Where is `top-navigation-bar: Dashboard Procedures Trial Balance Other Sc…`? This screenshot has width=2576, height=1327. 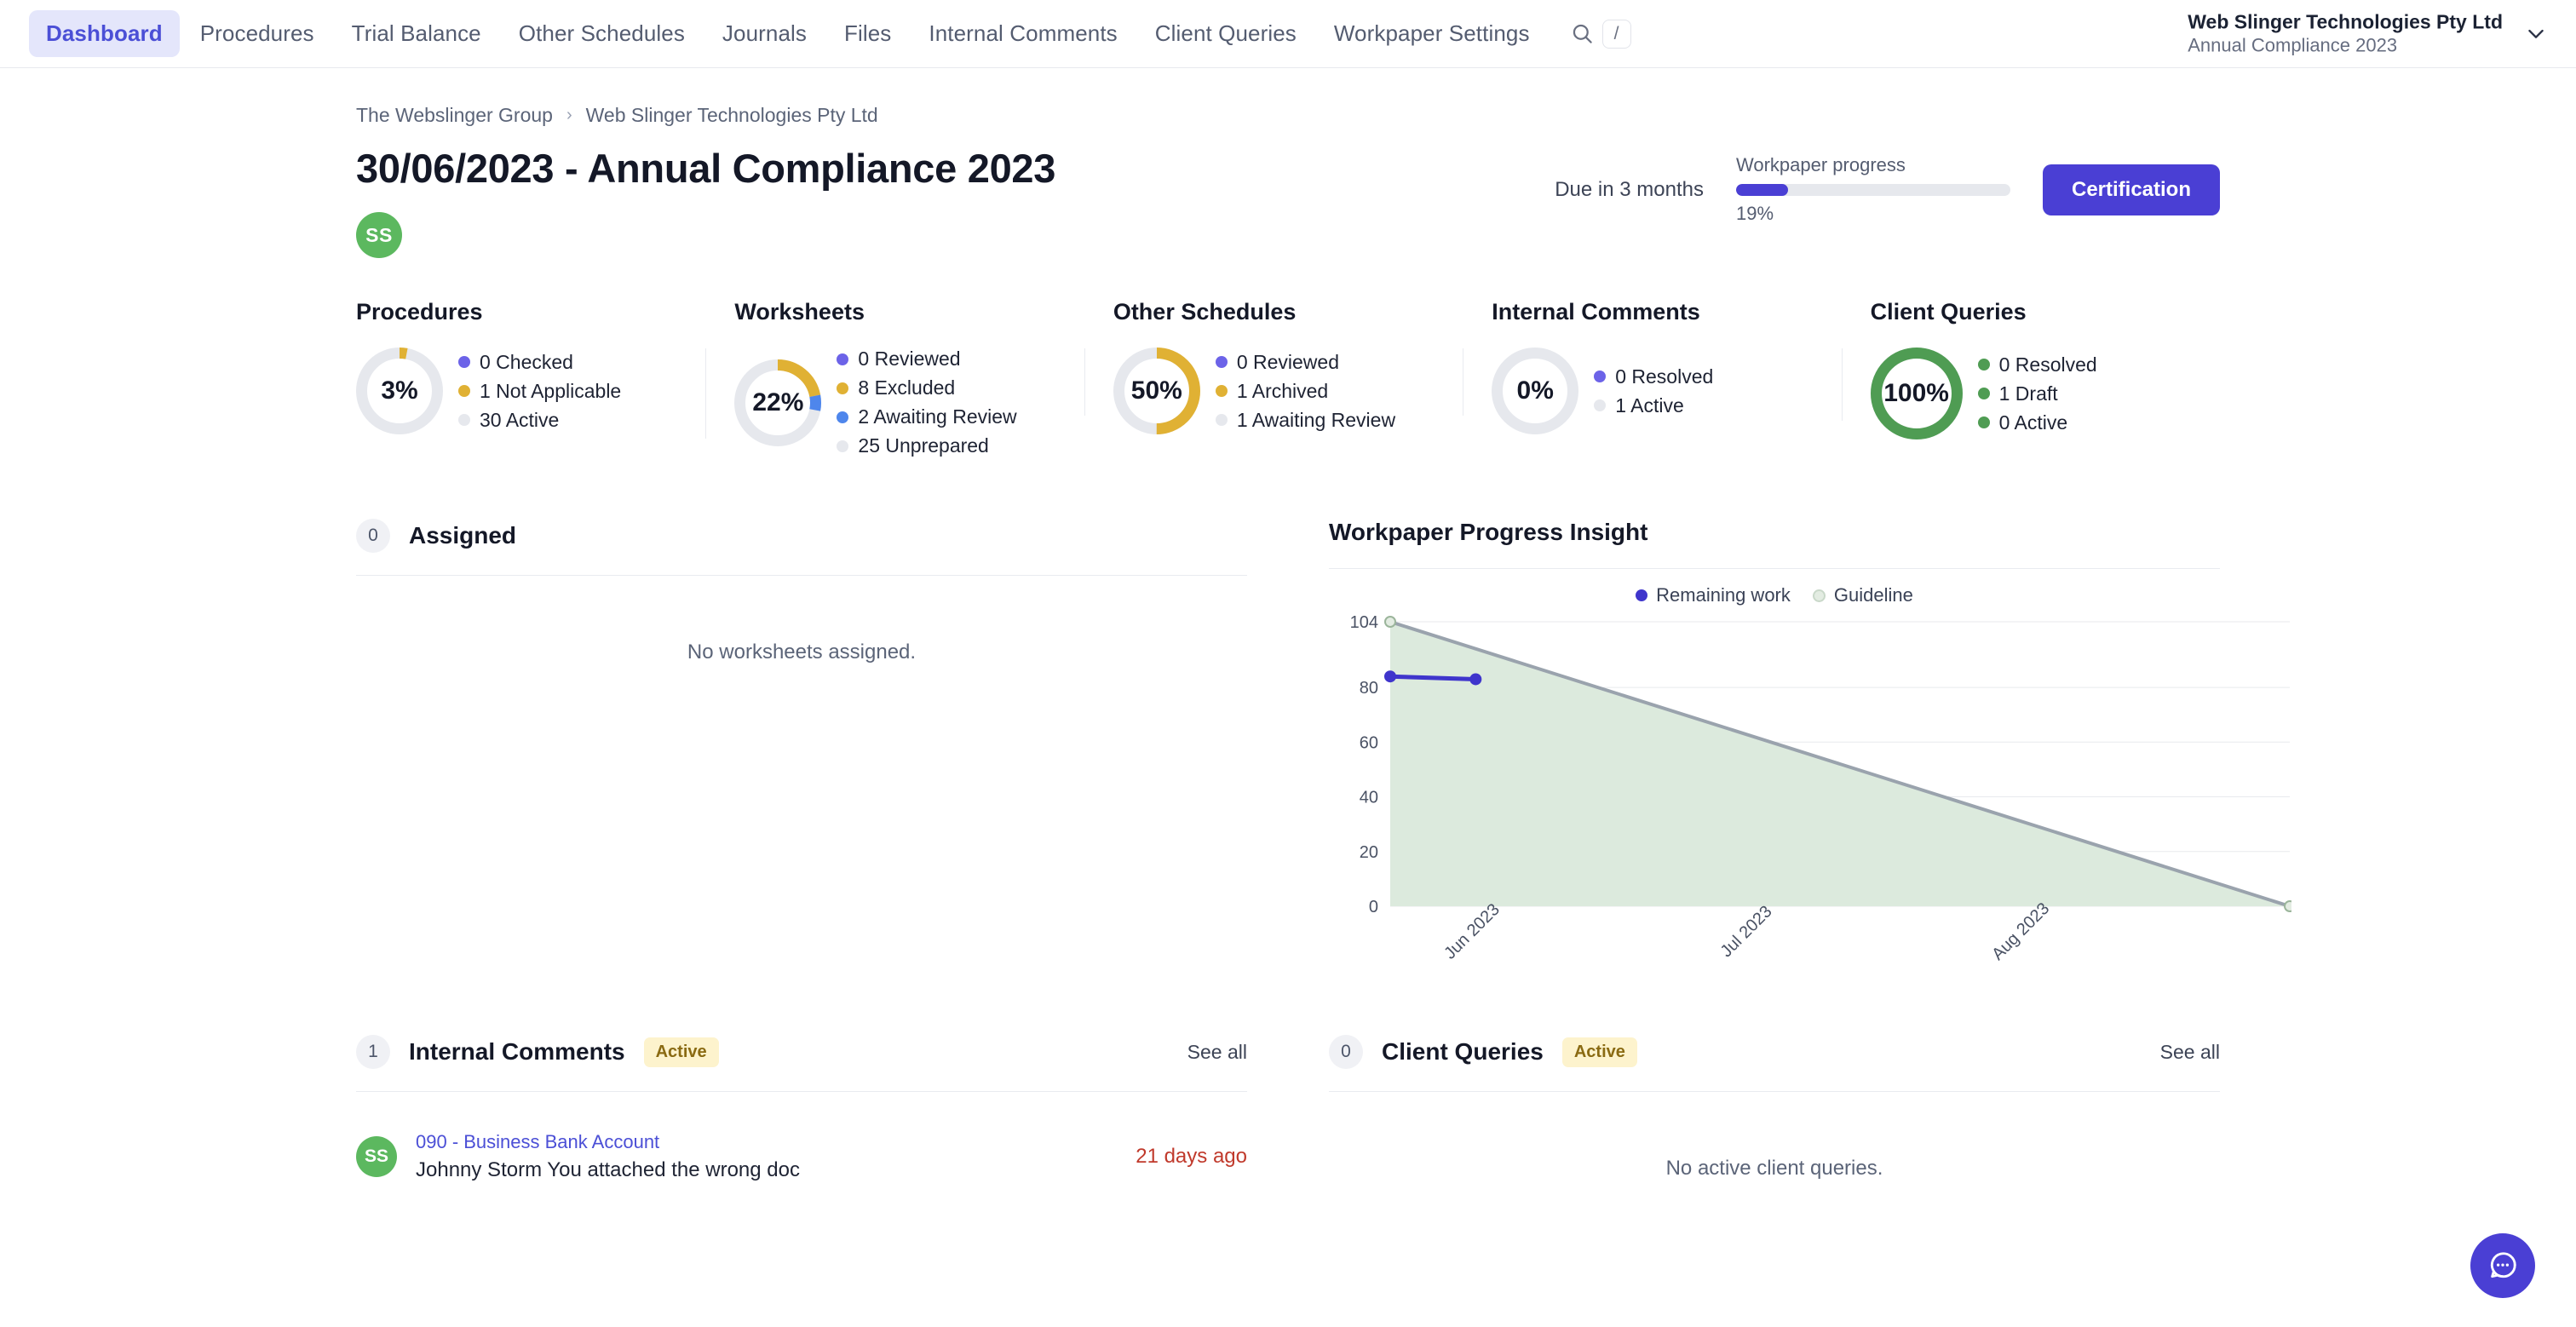
top-navigation-bar: Dashboard Procedures Trial Balance Other Sc… is located at coordinates (1288, 34).